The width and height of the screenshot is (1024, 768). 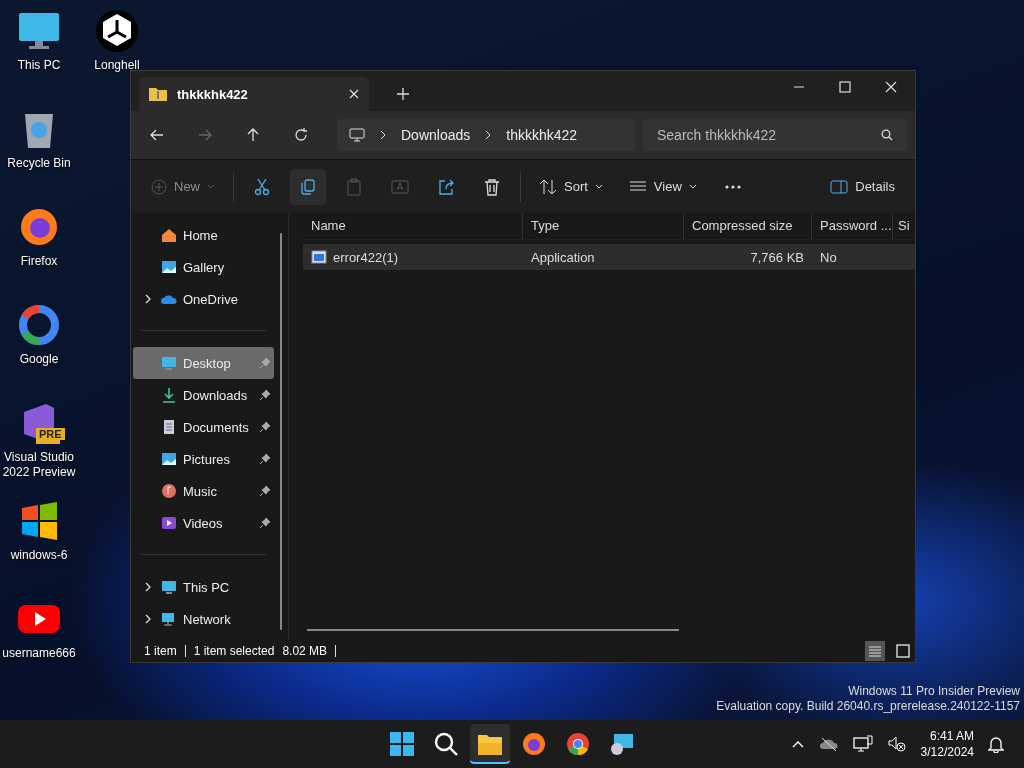 I want to click on sidebar-item: Network, so click(x=203, y=619).